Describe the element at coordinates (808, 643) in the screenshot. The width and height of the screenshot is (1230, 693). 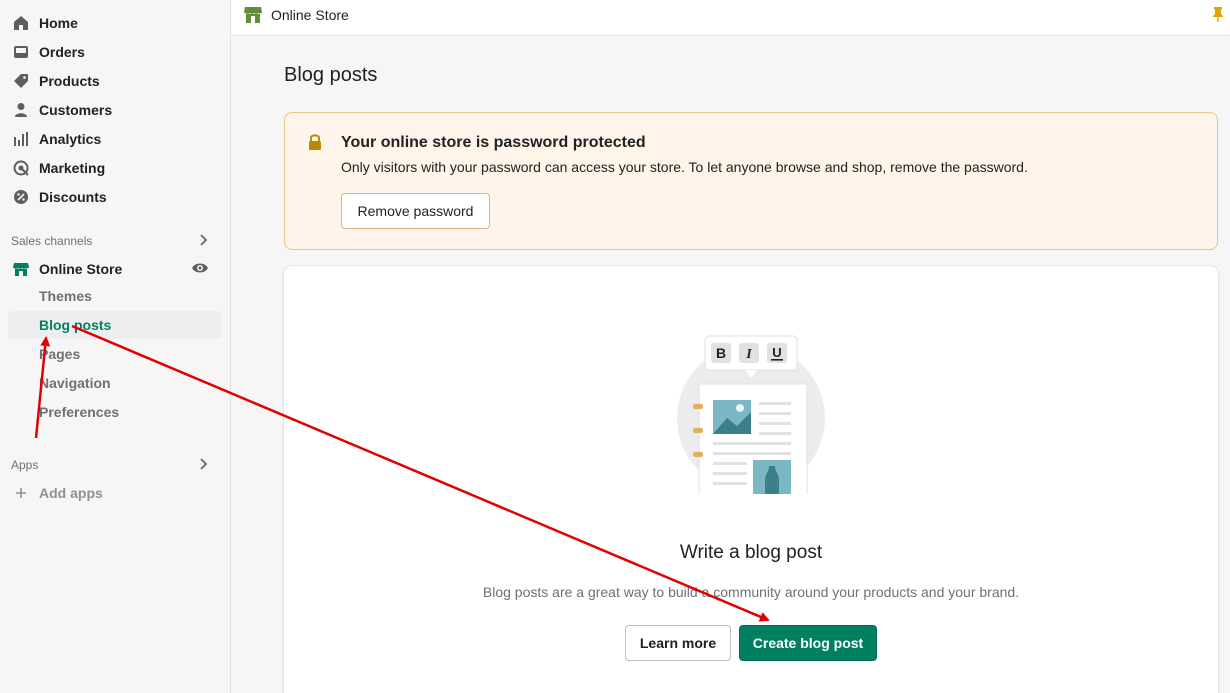
I see `create-blog-post-button: Create blog post` at that location.